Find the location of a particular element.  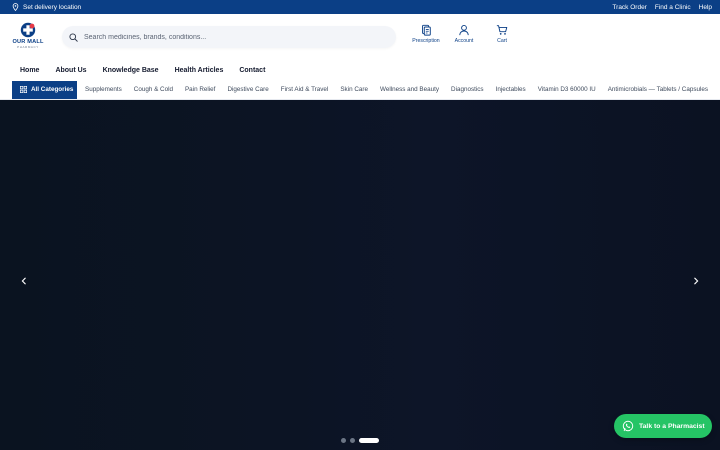

category-wellness-beauty: Wellness and Beauty is located at coordinates (409, 89).